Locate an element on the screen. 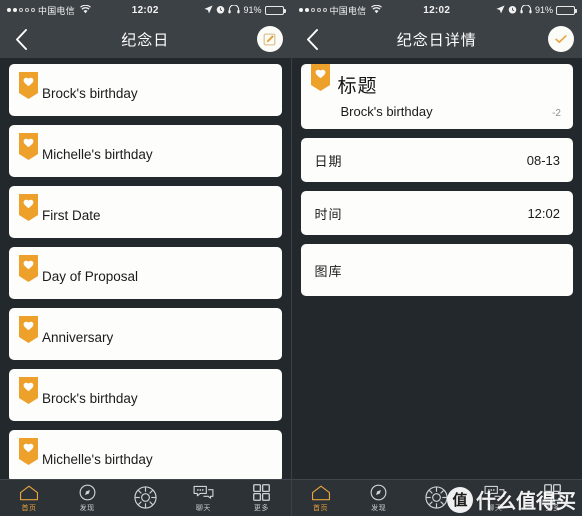  tab-bar-left: 首页 发现 聊天 更多 is located at coordinates (145, 497).